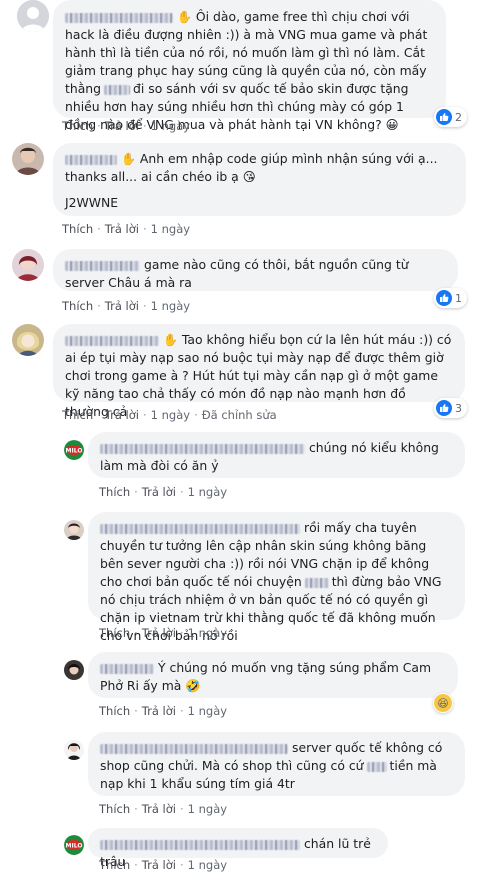 This screenshot has width=502, height=873. I want to click on kissing-face-icon: 😘, so click(249, 176).